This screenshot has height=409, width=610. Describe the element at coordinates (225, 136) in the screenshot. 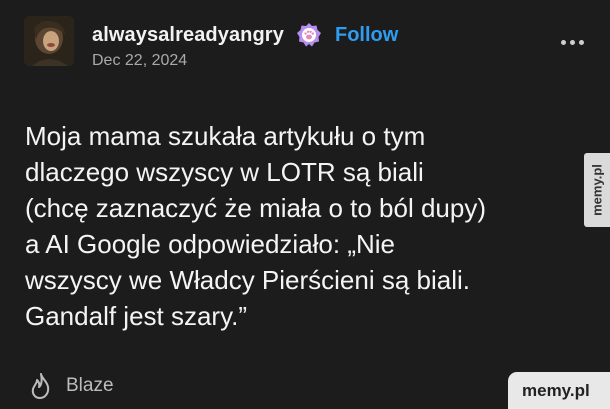

I see `post-body-line: Moja mama szukała artykułu o tym` at that location.